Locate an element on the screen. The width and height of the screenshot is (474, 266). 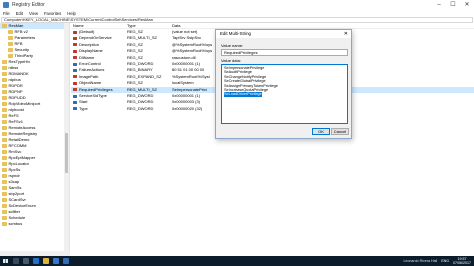
column-header-data: Data is located at coordinates (192, 25).